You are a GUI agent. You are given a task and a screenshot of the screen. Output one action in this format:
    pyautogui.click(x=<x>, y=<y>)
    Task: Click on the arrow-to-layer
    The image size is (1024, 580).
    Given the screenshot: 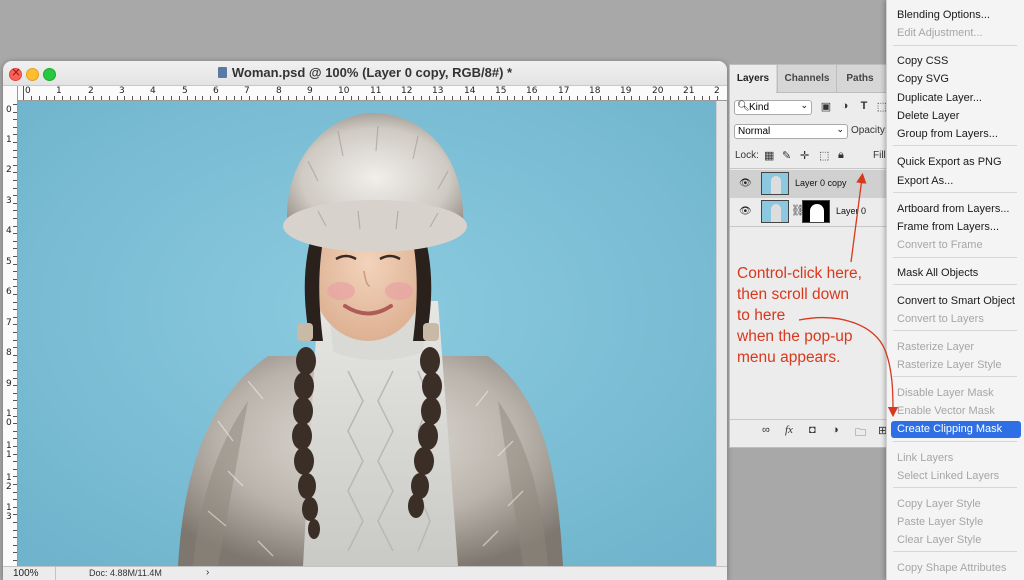 What is the action you would take?
    pyautogui.click(x=858, y=217)
    